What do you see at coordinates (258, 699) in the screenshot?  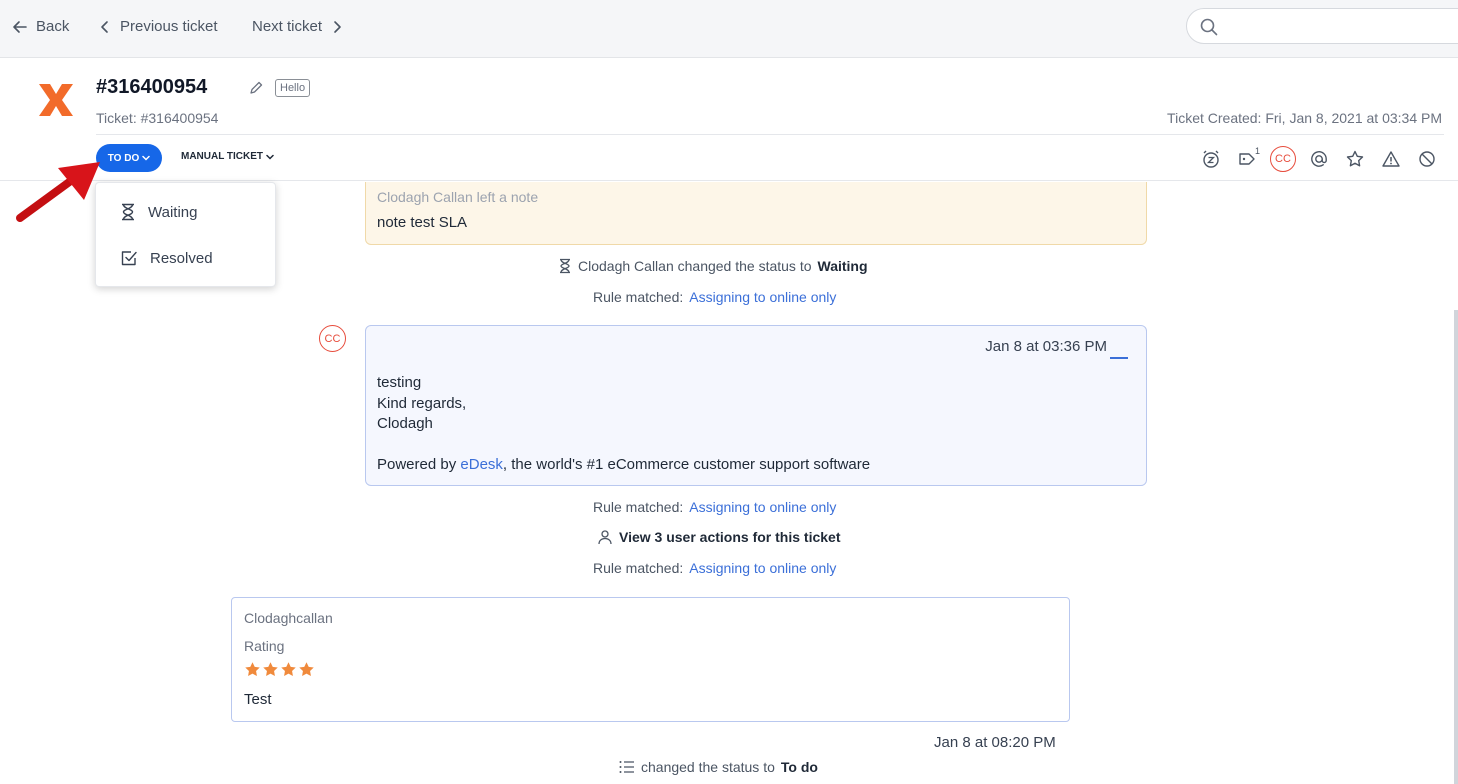 I see `rating-comment: Test` at bounding box center [258, 699].